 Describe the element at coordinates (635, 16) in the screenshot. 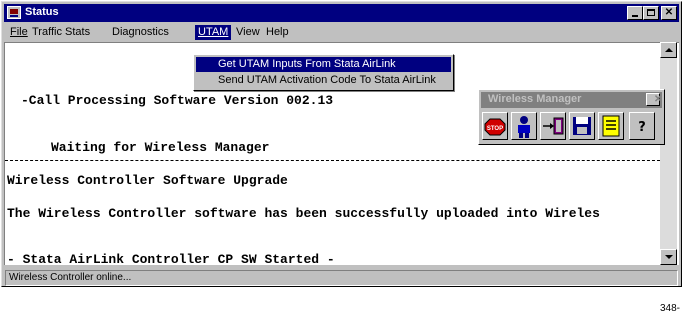

I see `minimize-icon` at that location.